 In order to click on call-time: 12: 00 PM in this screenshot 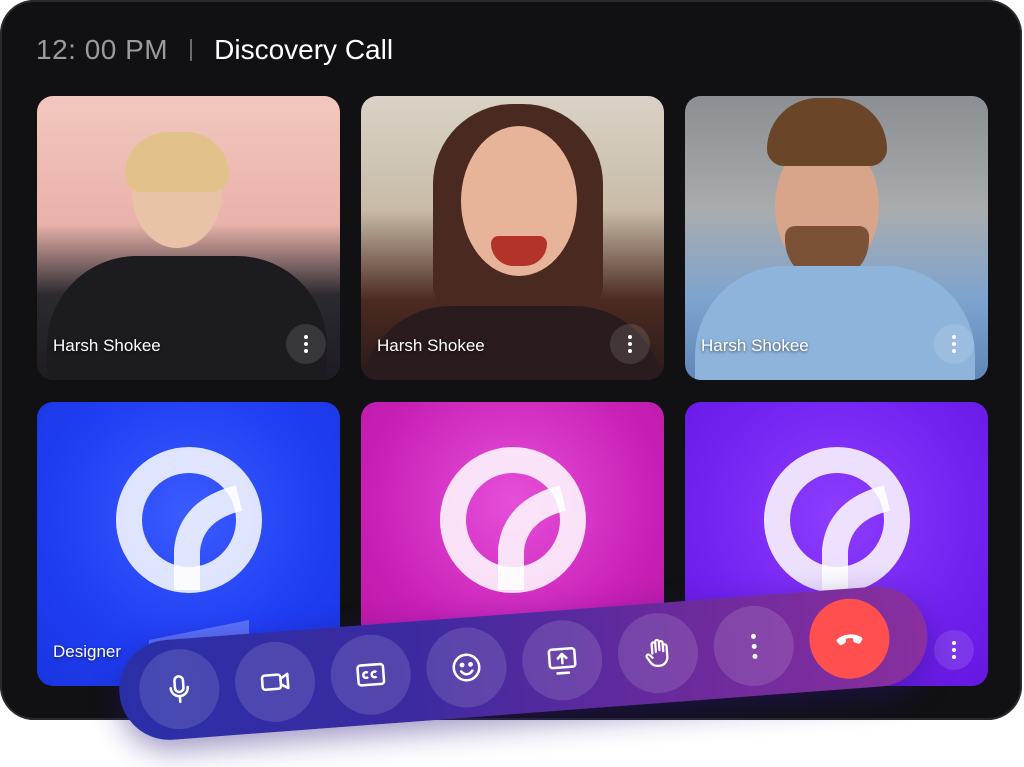, I will do `click(102, 49)`.